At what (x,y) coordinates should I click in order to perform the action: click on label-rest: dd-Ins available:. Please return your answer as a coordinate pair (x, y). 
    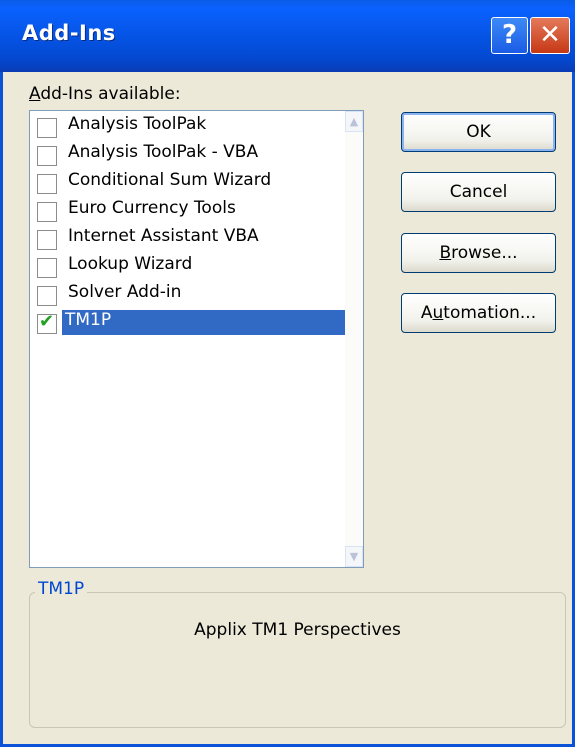
    Looking at the image, I should click on (110, 94).